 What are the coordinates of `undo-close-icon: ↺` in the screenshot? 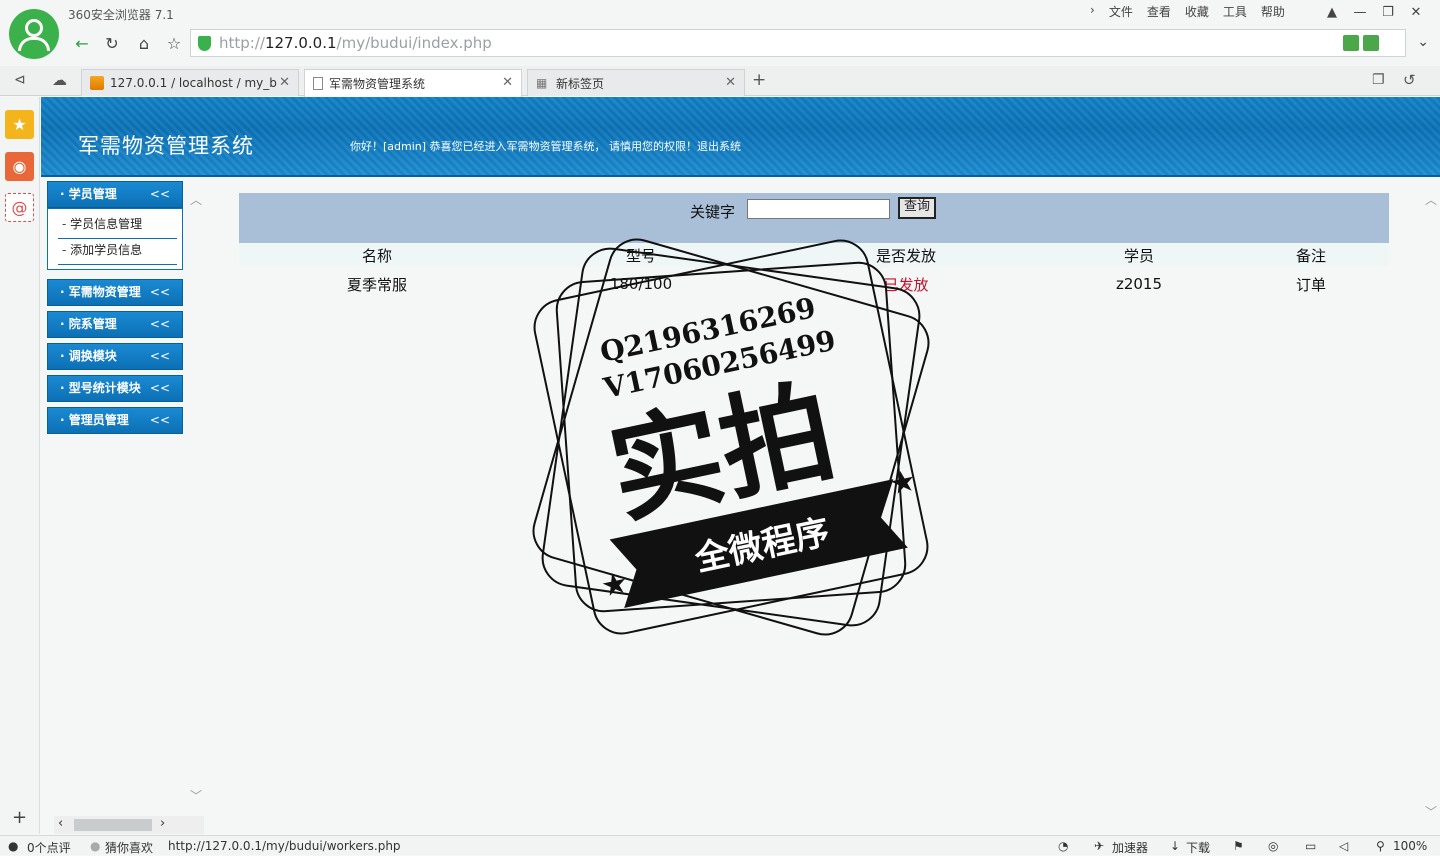 It's located at (1409, 80).